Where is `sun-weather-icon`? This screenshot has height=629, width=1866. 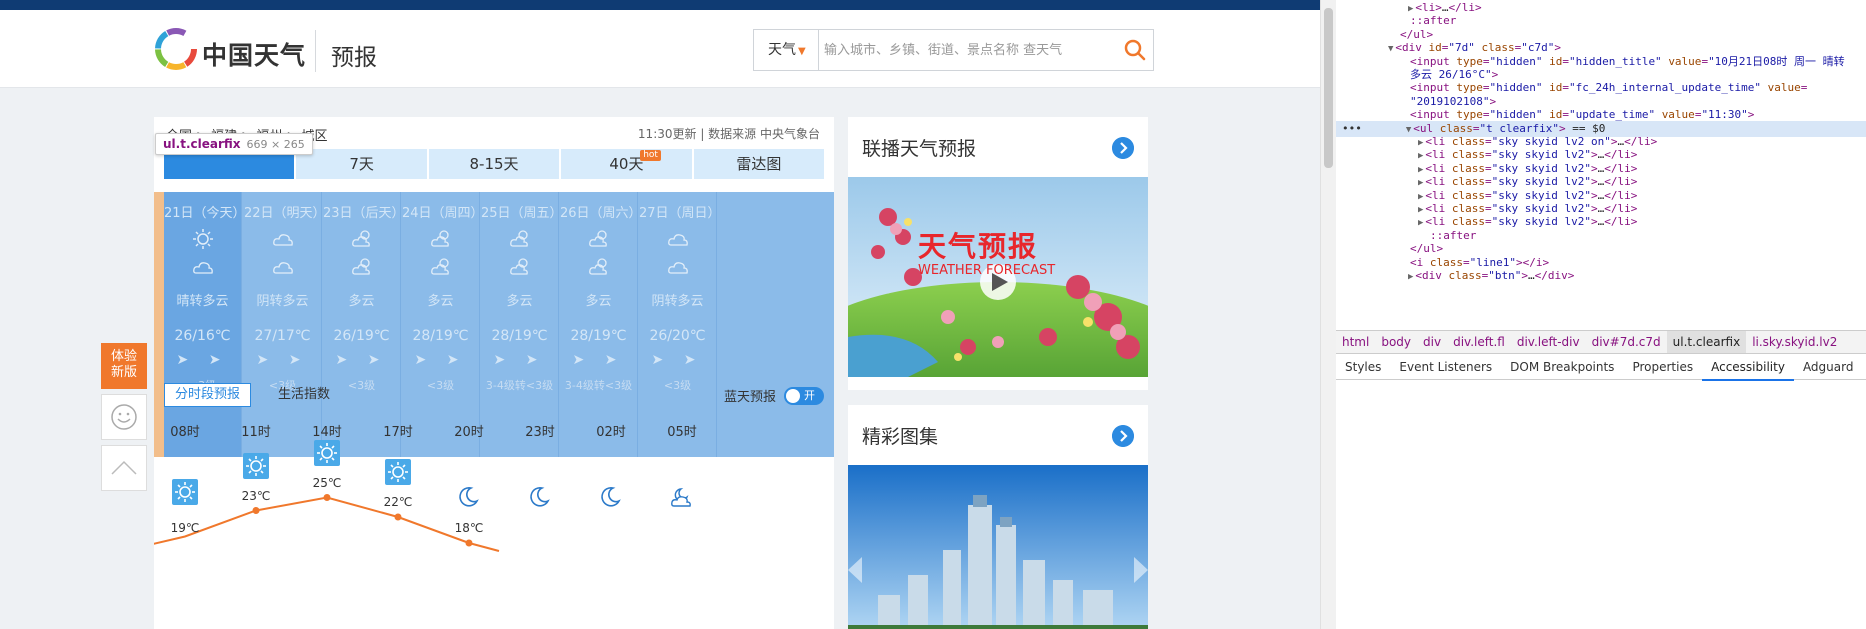 sun-weather-icon is located at coordinates (203, 241).